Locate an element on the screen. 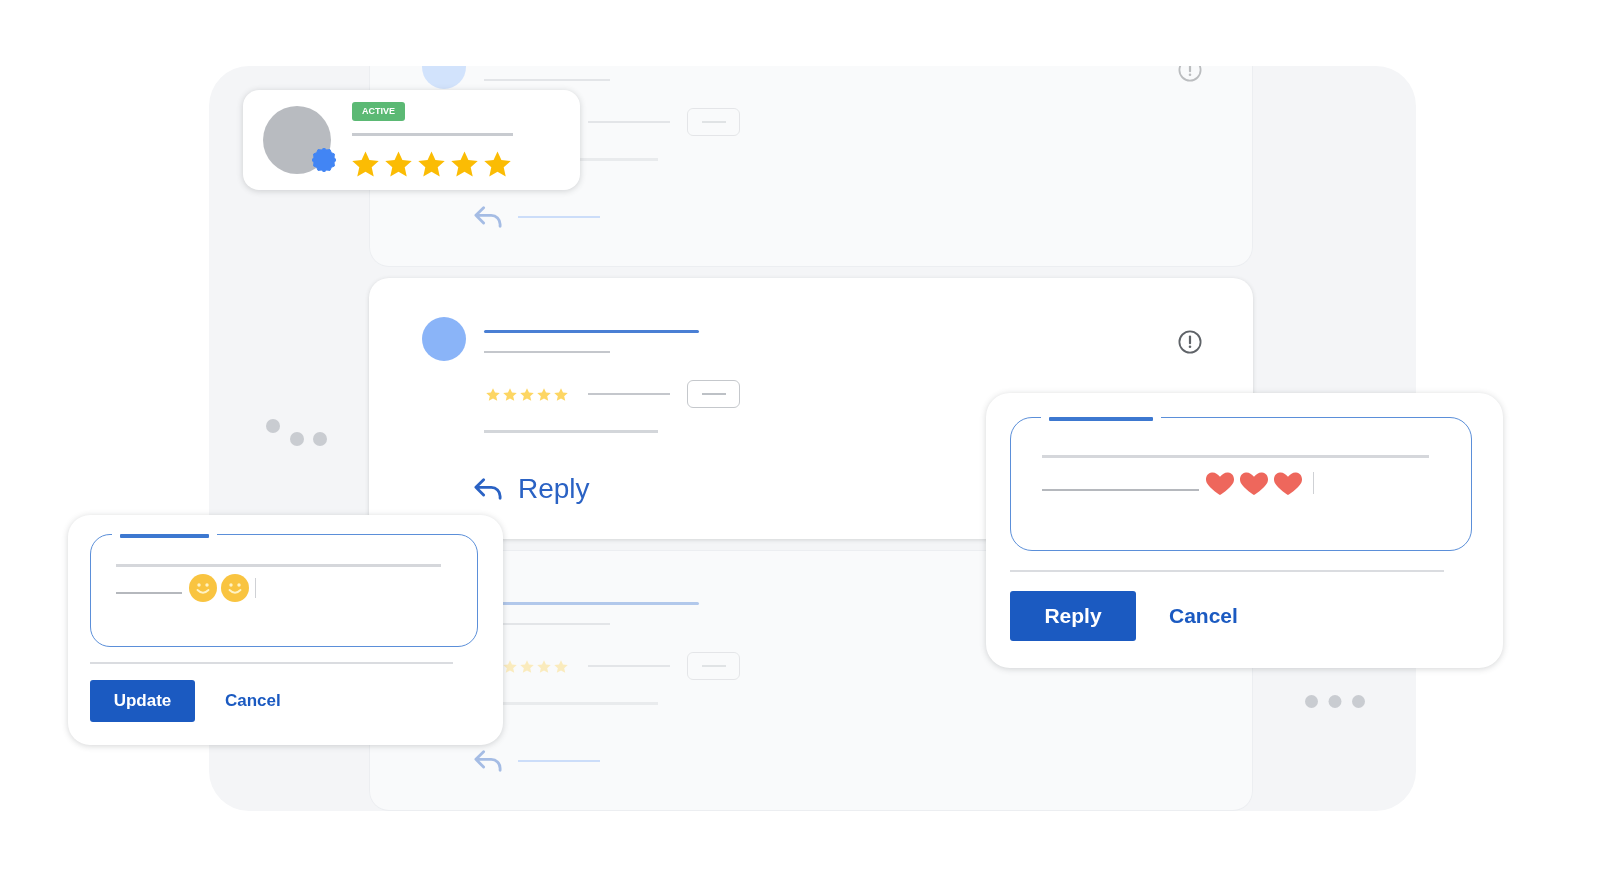 The image size is (1600, 869). alert-icon is located at coordinates (1190, 342).